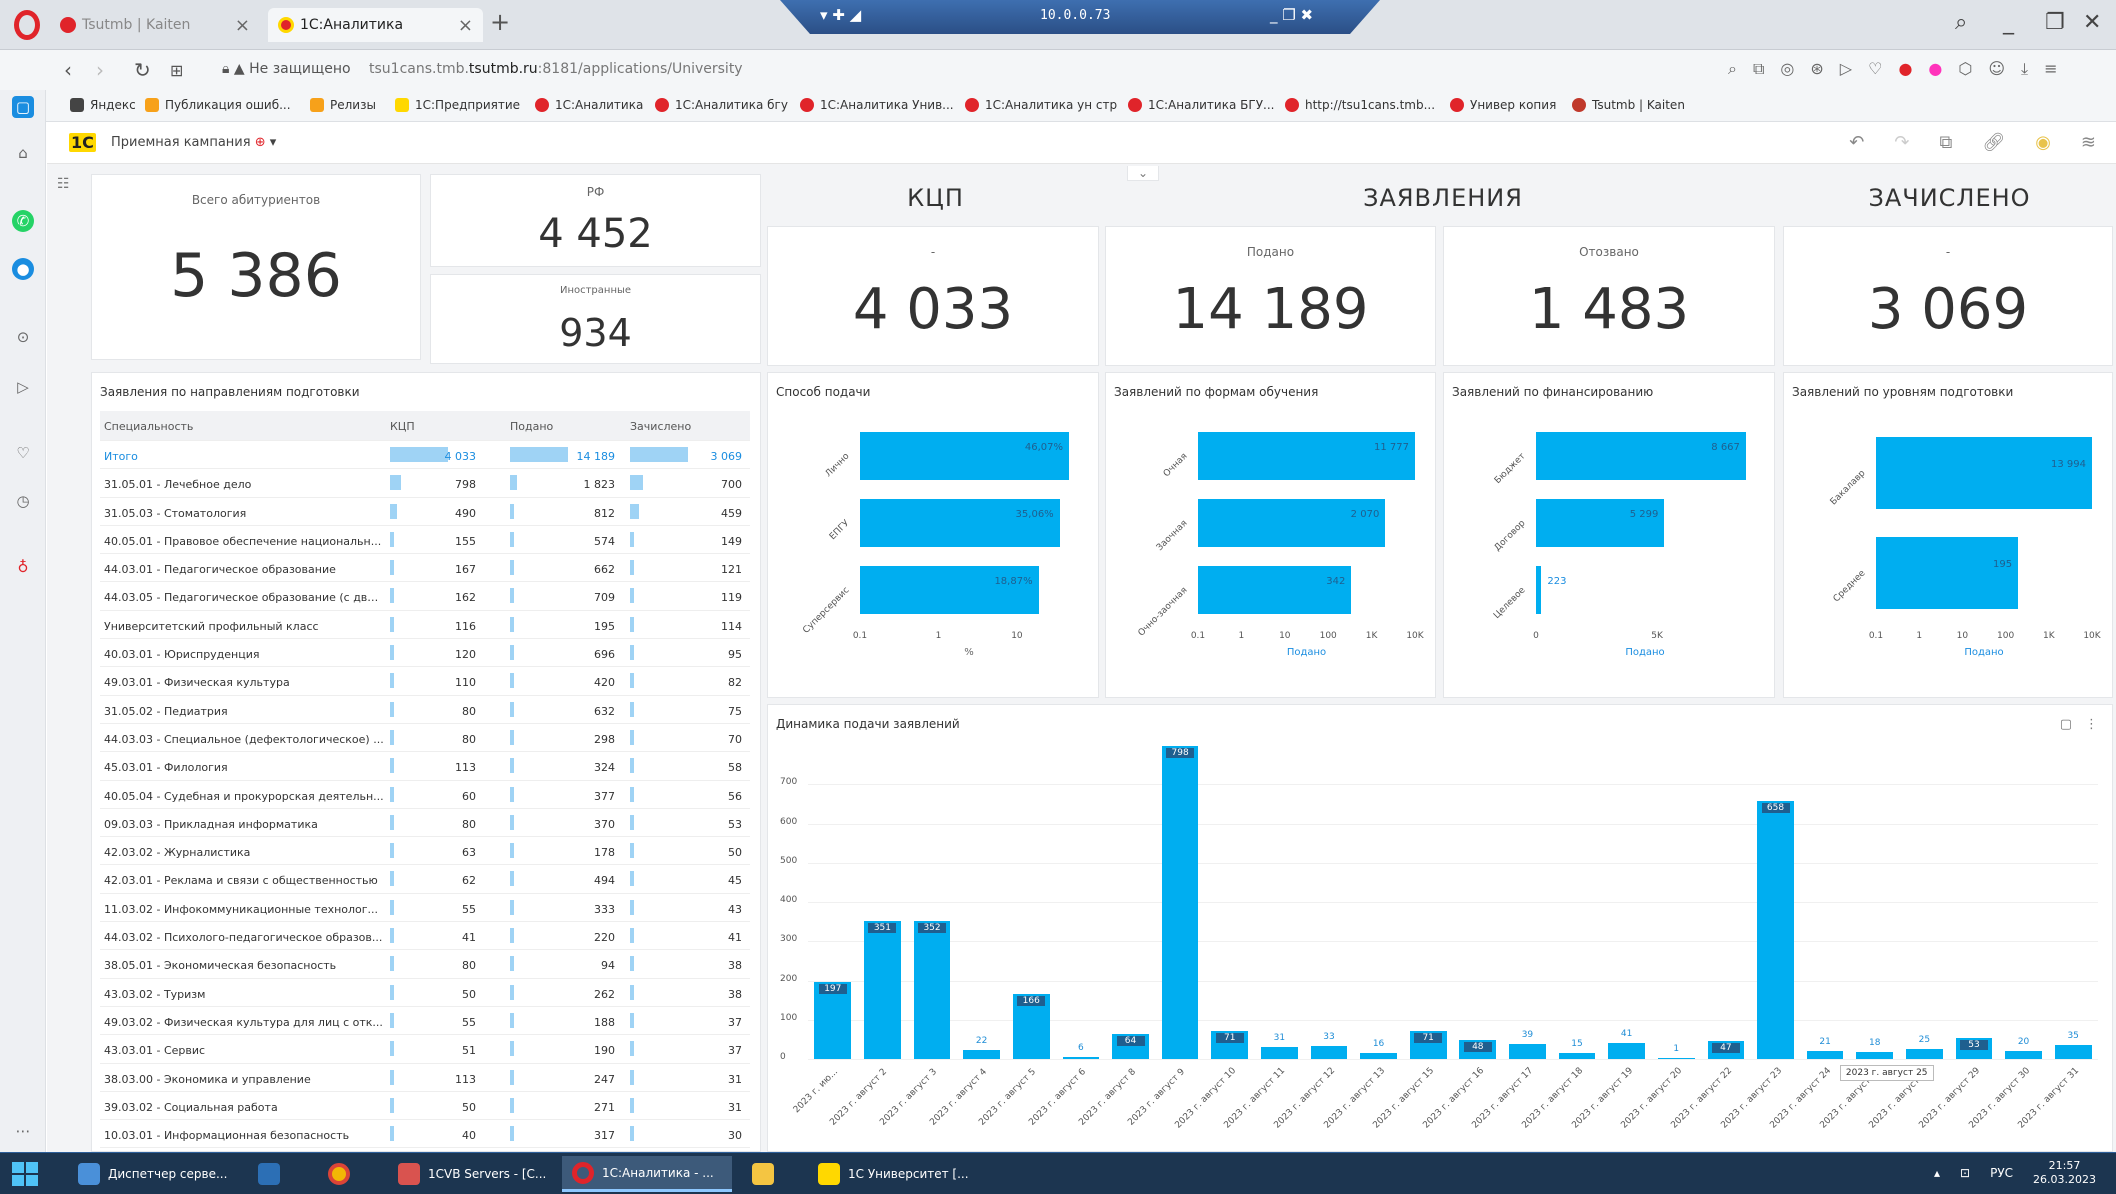 This screenshot has height=1194, width=2116. I want to click on windows-start-icon, so click(25, 1174).